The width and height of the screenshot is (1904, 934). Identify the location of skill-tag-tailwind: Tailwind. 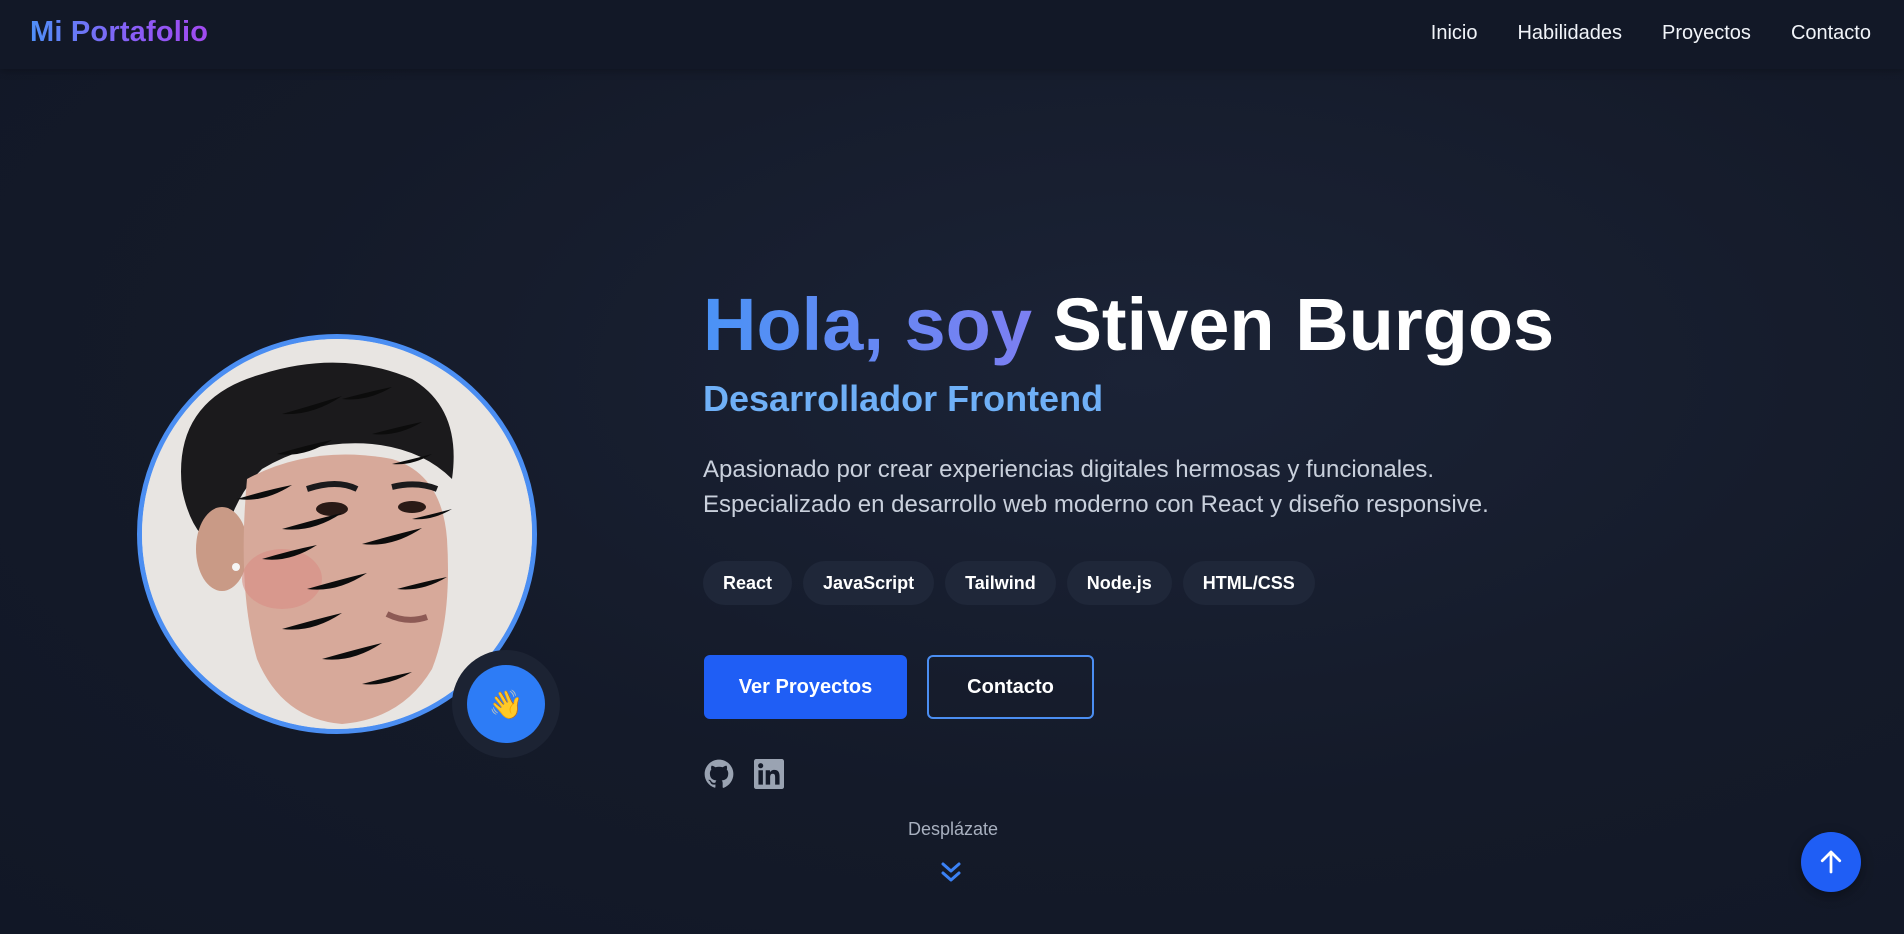
(1000, 583).